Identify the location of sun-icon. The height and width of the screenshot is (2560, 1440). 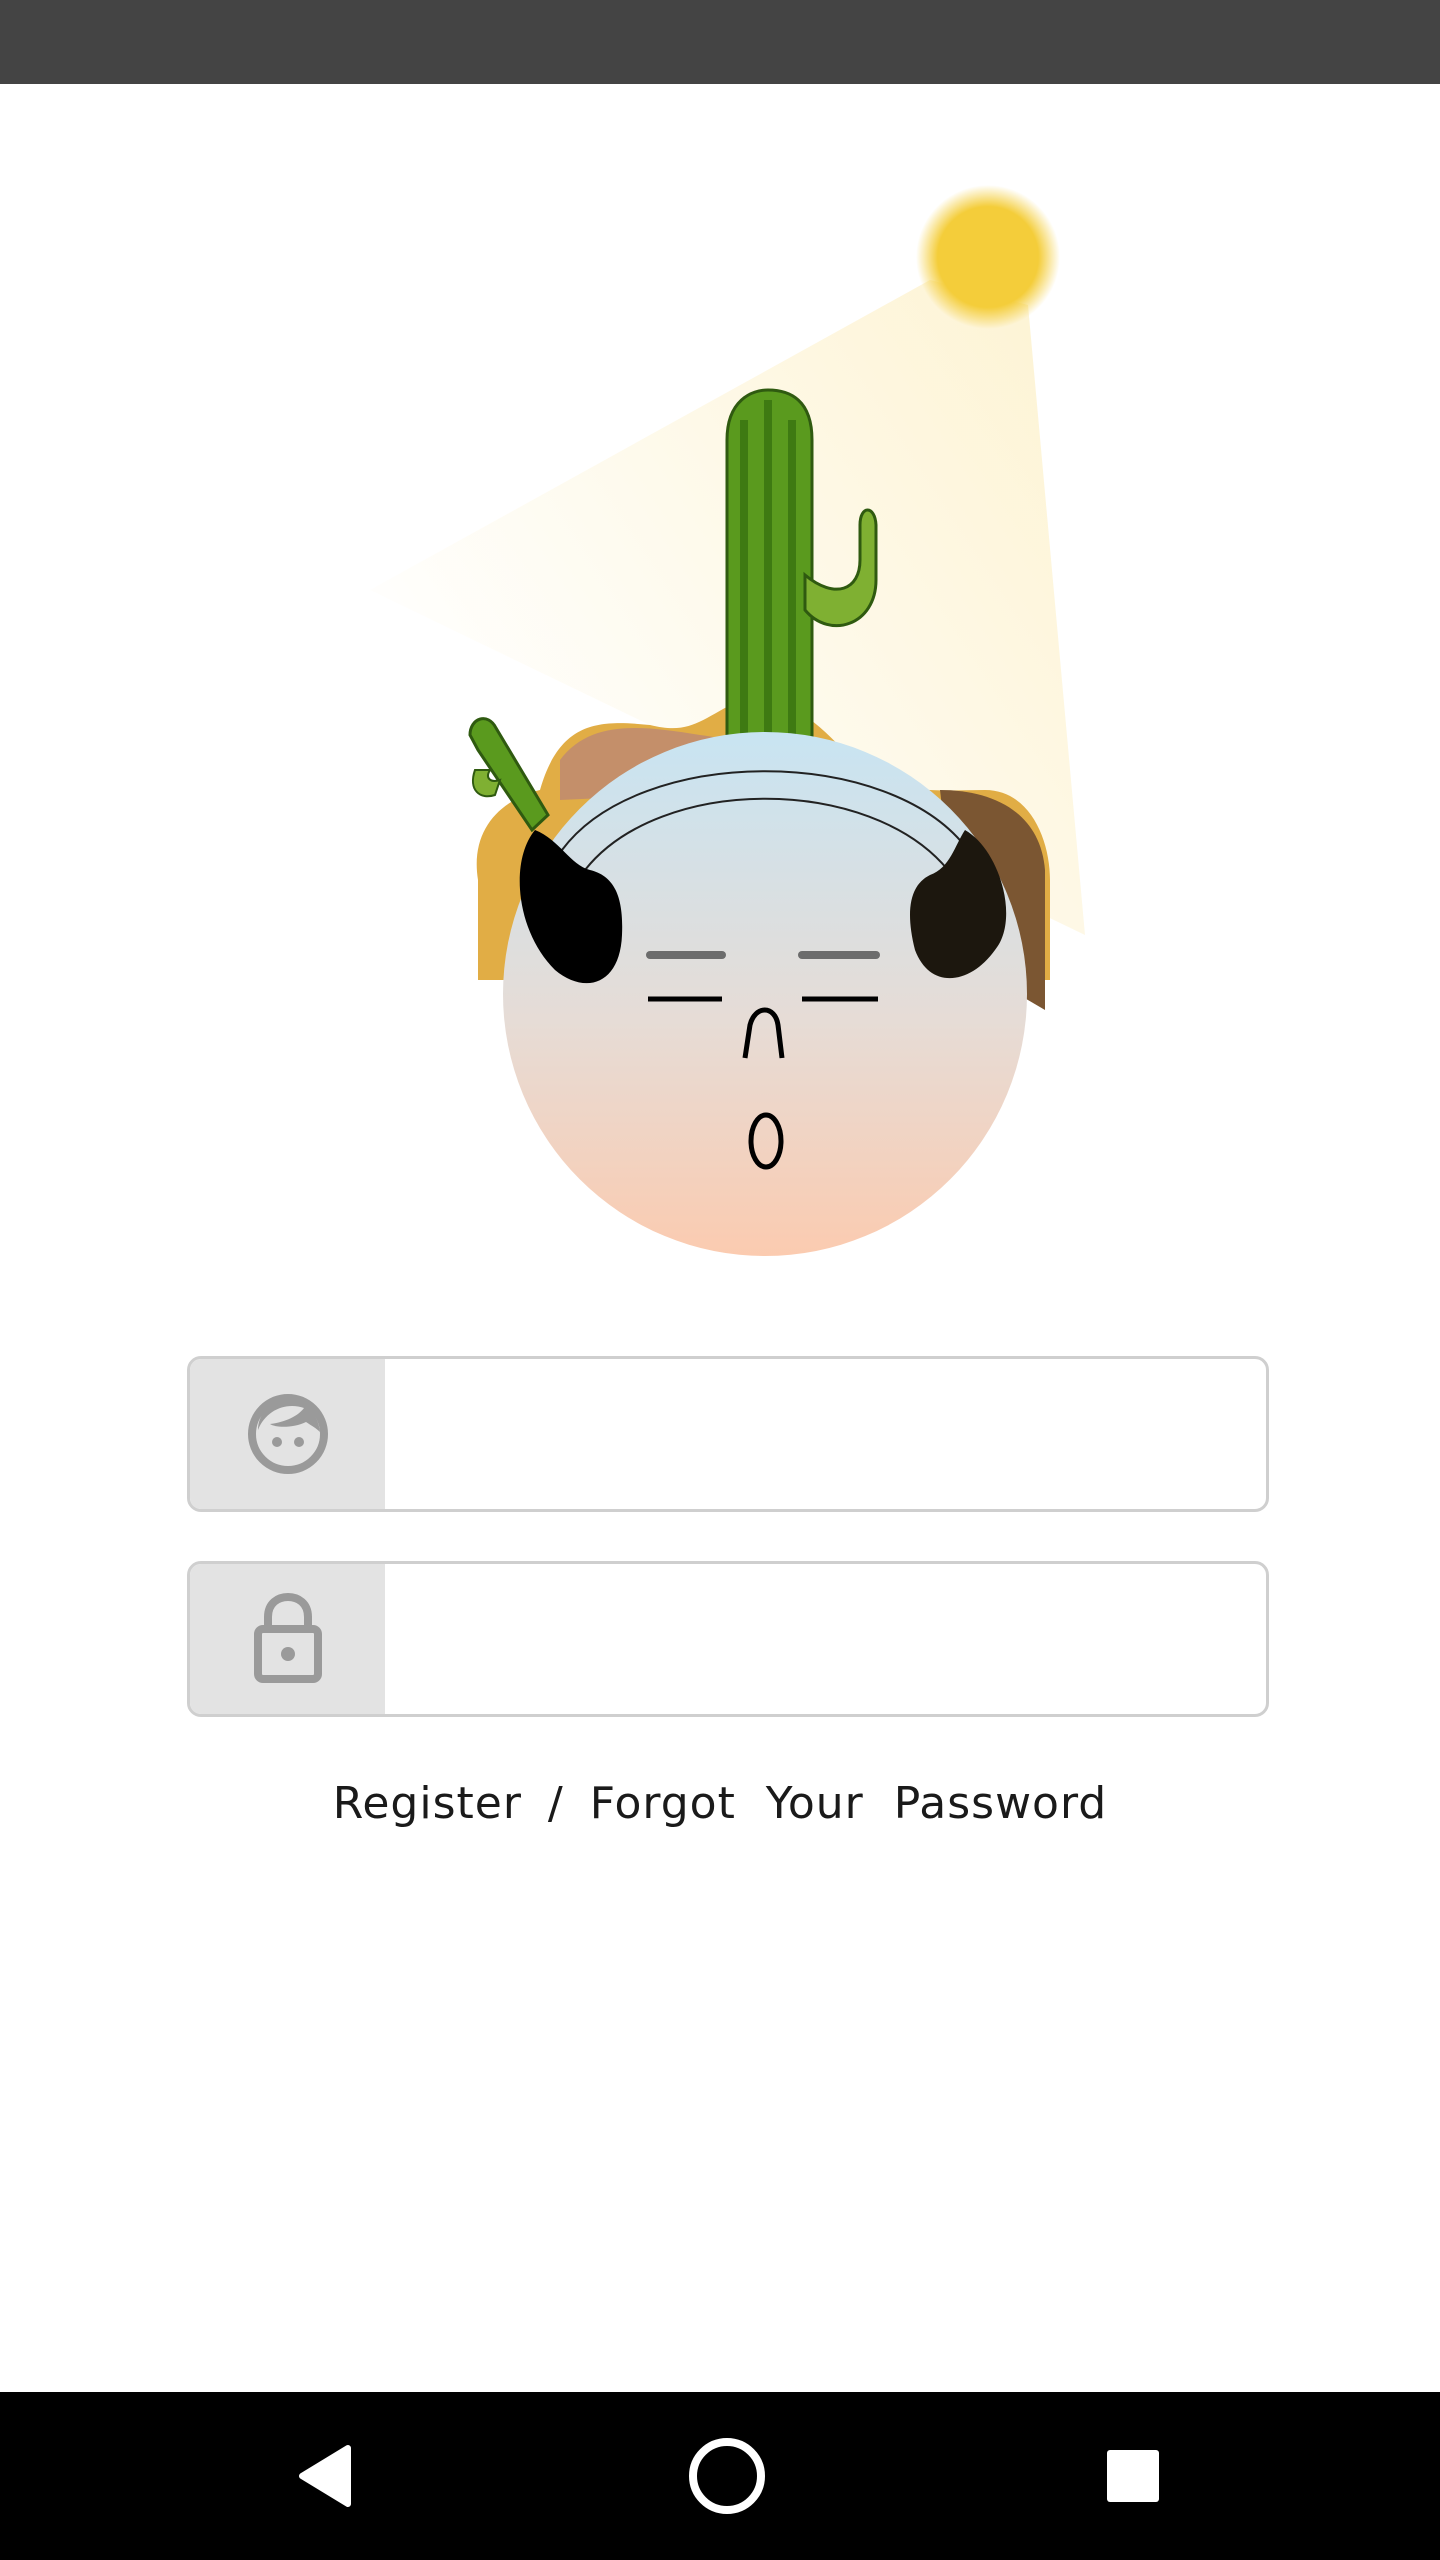
(988, 257).